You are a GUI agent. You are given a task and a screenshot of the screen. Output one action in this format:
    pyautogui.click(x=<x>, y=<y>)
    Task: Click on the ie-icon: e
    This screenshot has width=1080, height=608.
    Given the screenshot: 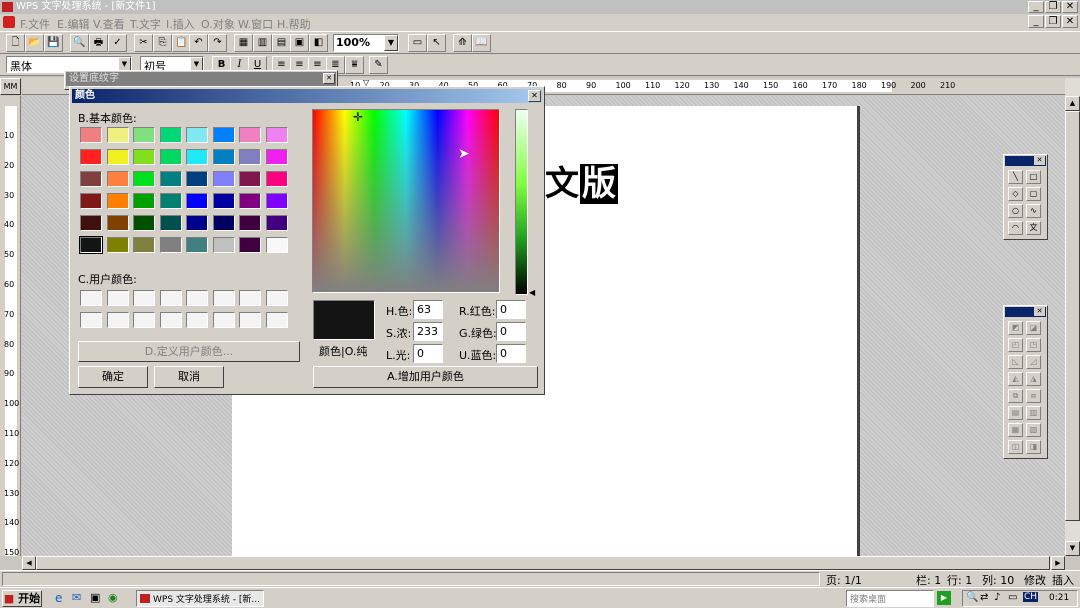 What is the action you would take?
    pyautogui.click(x=58, y=598)
    